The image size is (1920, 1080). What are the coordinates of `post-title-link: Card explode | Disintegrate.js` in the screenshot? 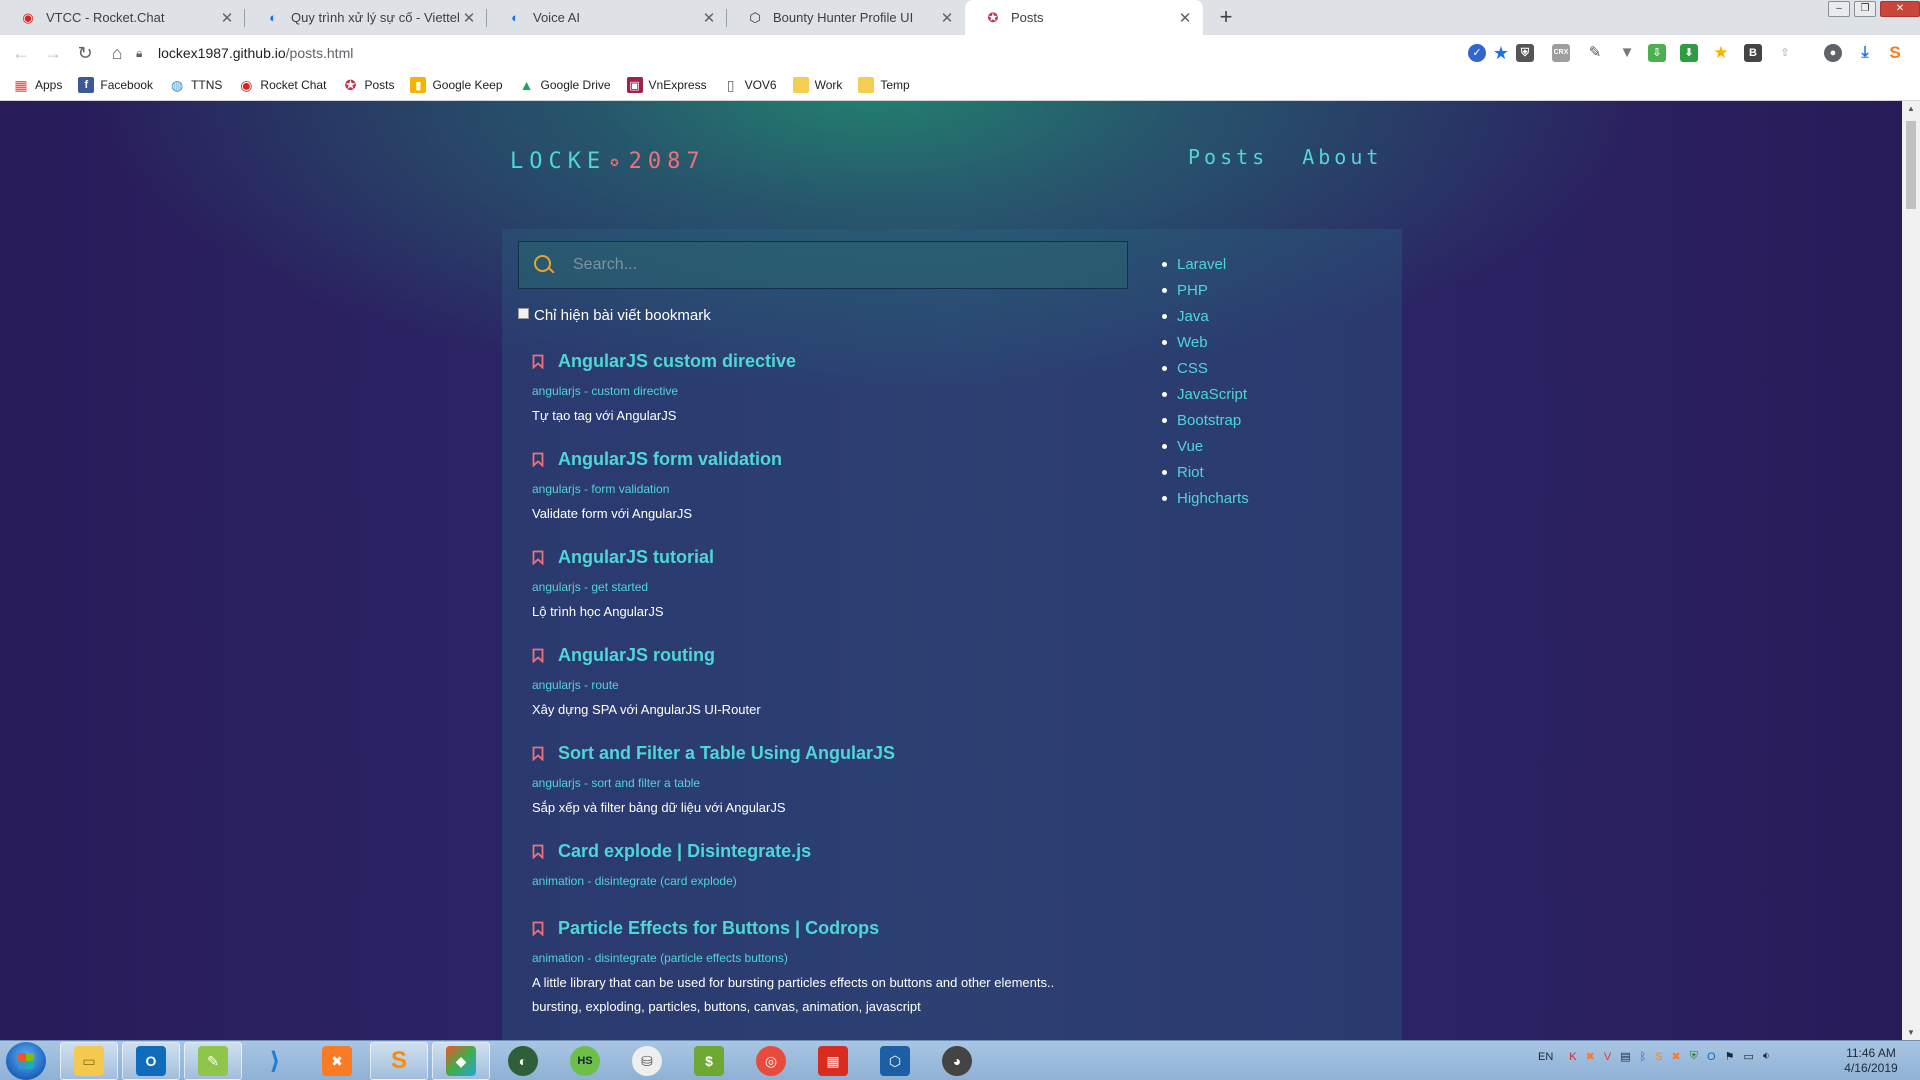 It's located at (684, 851).